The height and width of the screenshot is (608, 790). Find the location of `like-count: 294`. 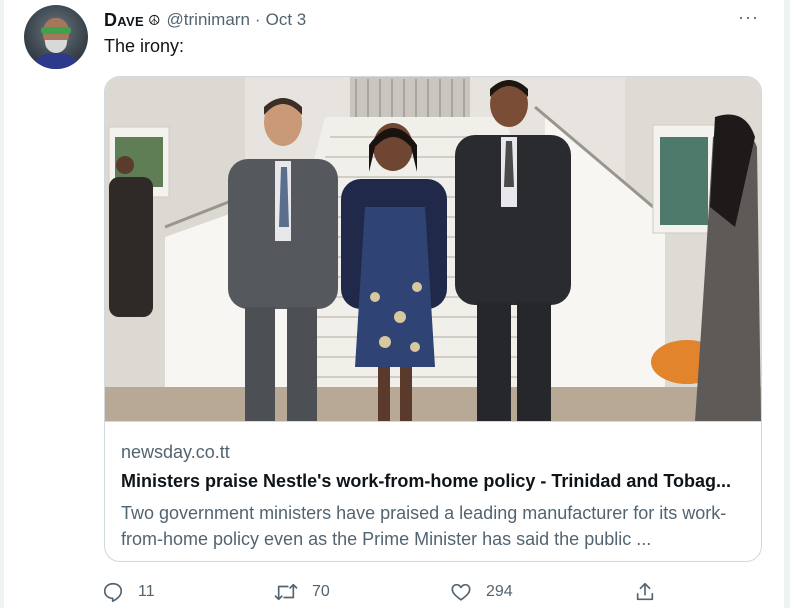

like-count: 294 is located at coordinates (499, 591).